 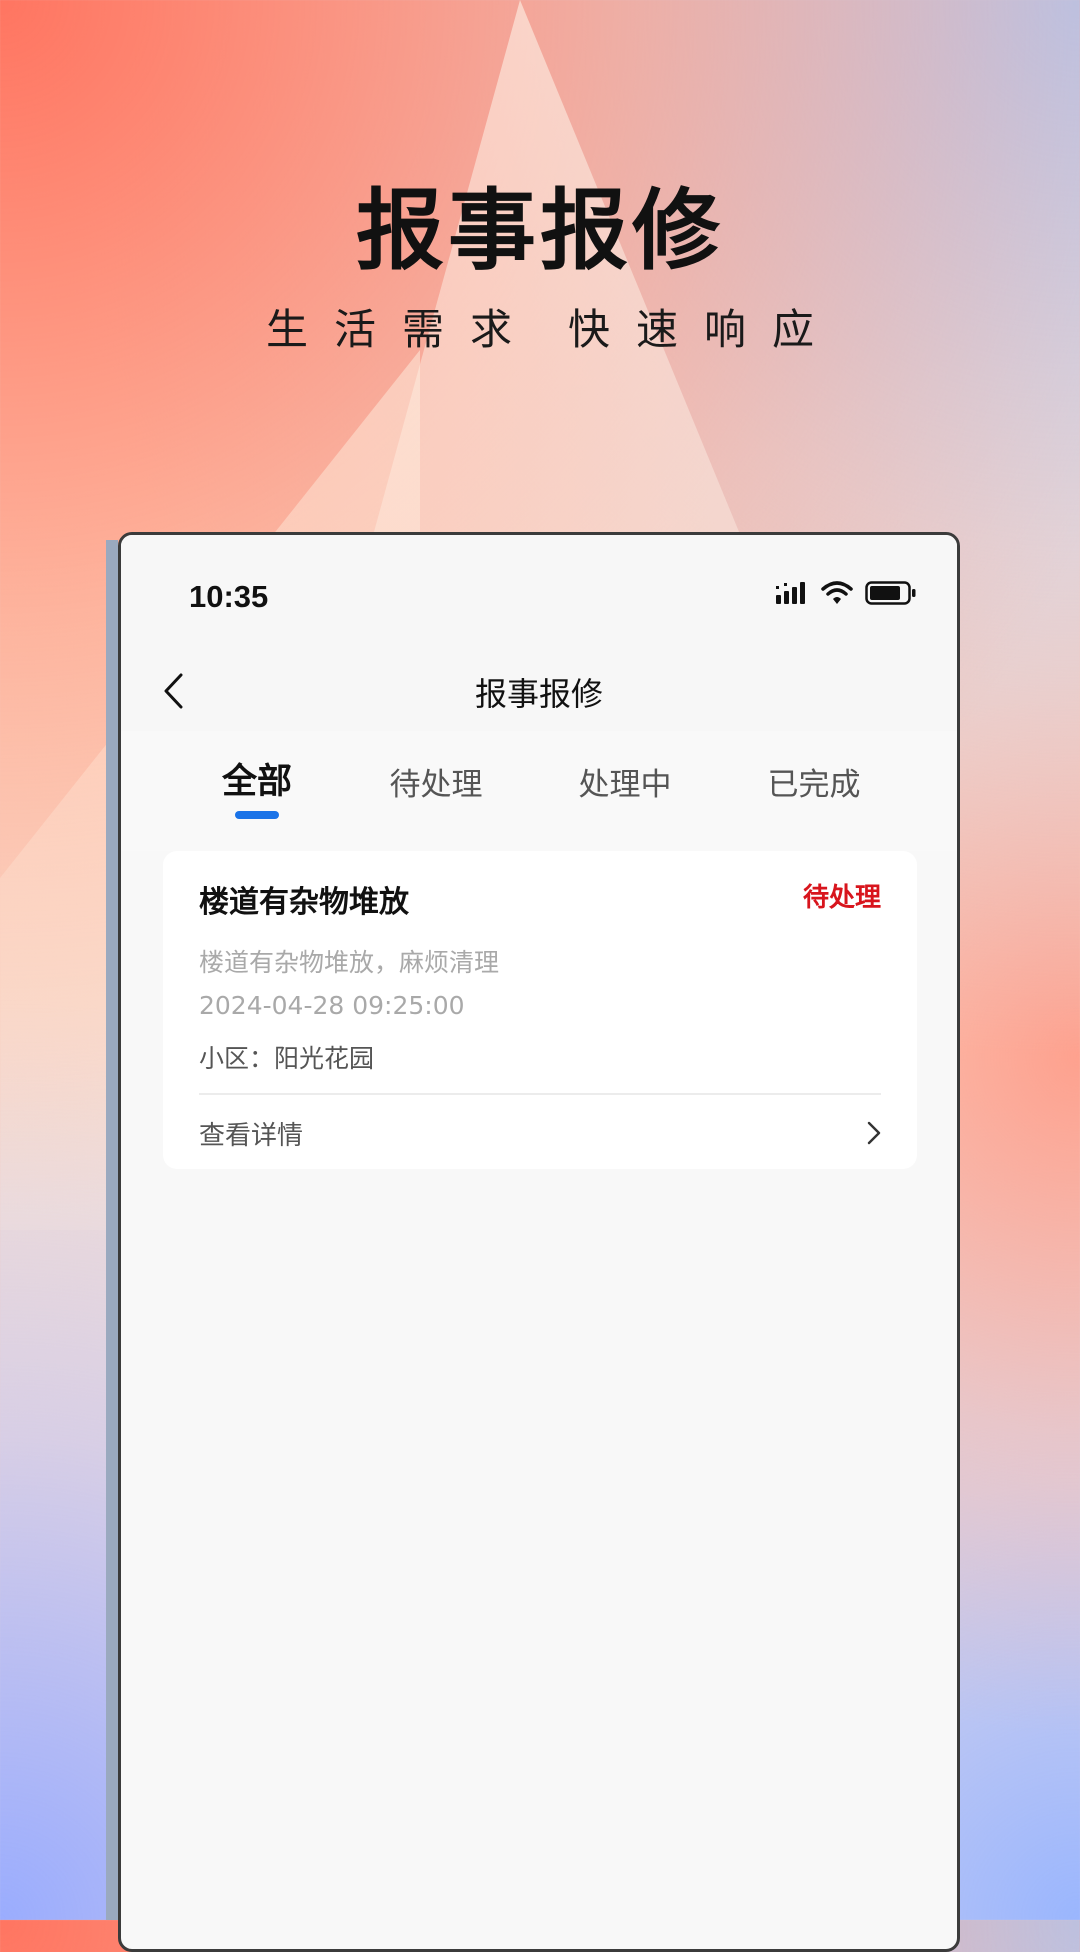 What do you see at coordinates (229, 596) in the screenshot?
I see `status-time: 10:35` at bounding box center [229, 596].